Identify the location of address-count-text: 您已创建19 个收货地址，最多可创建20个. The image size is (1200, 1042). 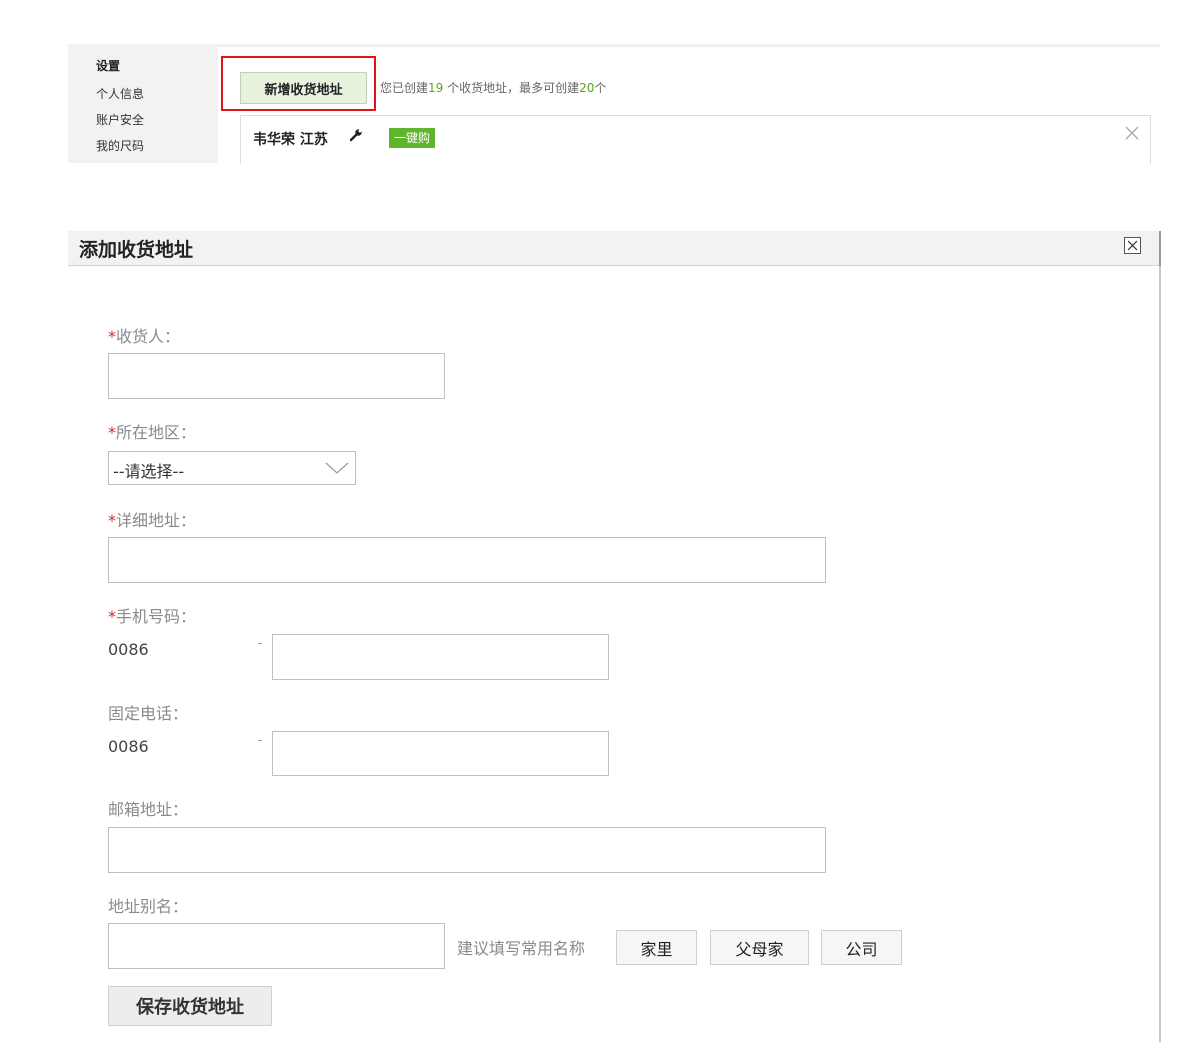
(493, 87).